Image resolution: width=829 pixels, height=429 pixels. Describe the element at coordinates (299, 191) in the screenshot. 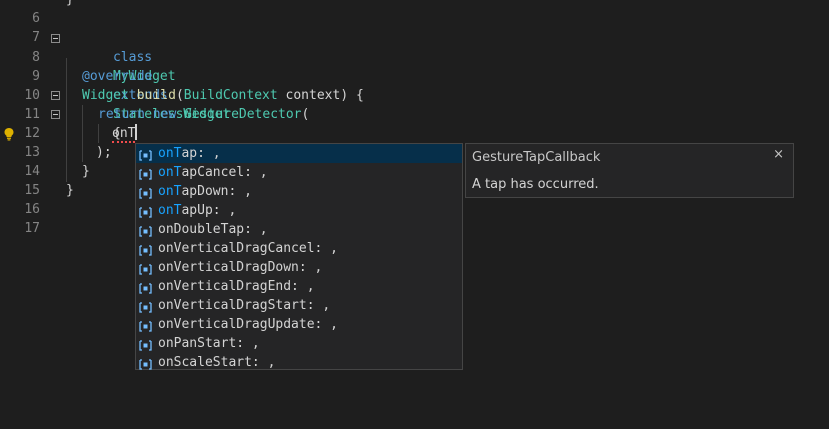

I see `suggestion-item: onTapDown: ,` at that location.